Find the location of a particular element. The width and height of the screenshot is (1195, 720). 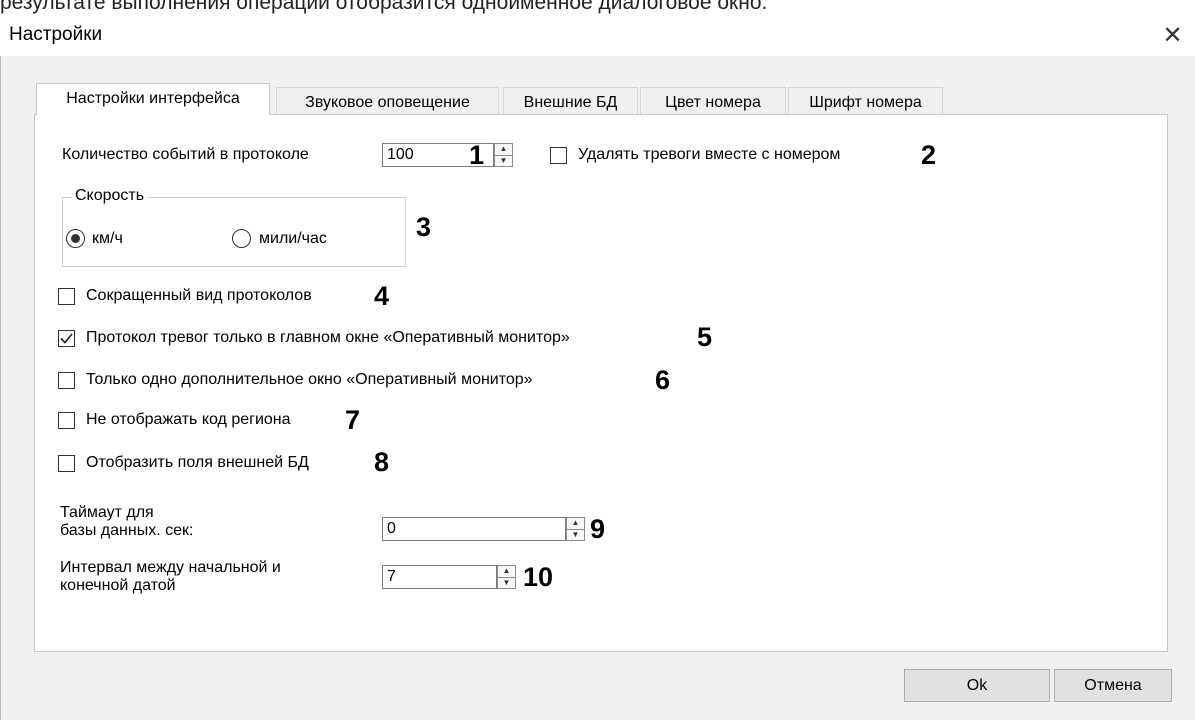

delete-alarms-label: Удалять тревоги вместе с номером is located at coordinates (709, 154).